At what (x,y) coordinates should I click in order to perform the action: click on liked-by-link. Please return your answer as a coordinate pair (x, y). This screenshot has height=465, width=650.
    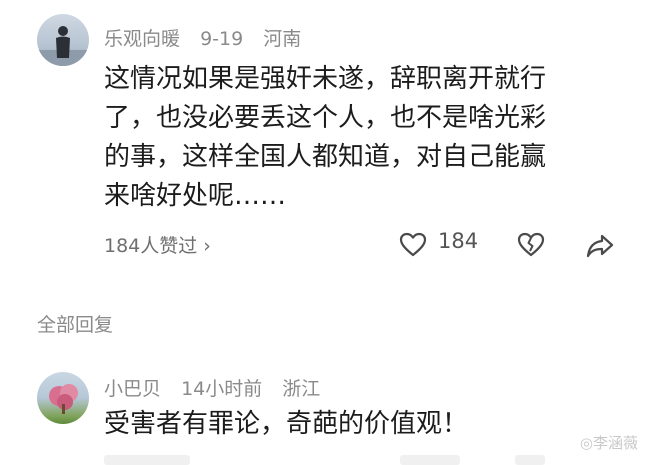
    Looking at the image, I should click on (147, 460).